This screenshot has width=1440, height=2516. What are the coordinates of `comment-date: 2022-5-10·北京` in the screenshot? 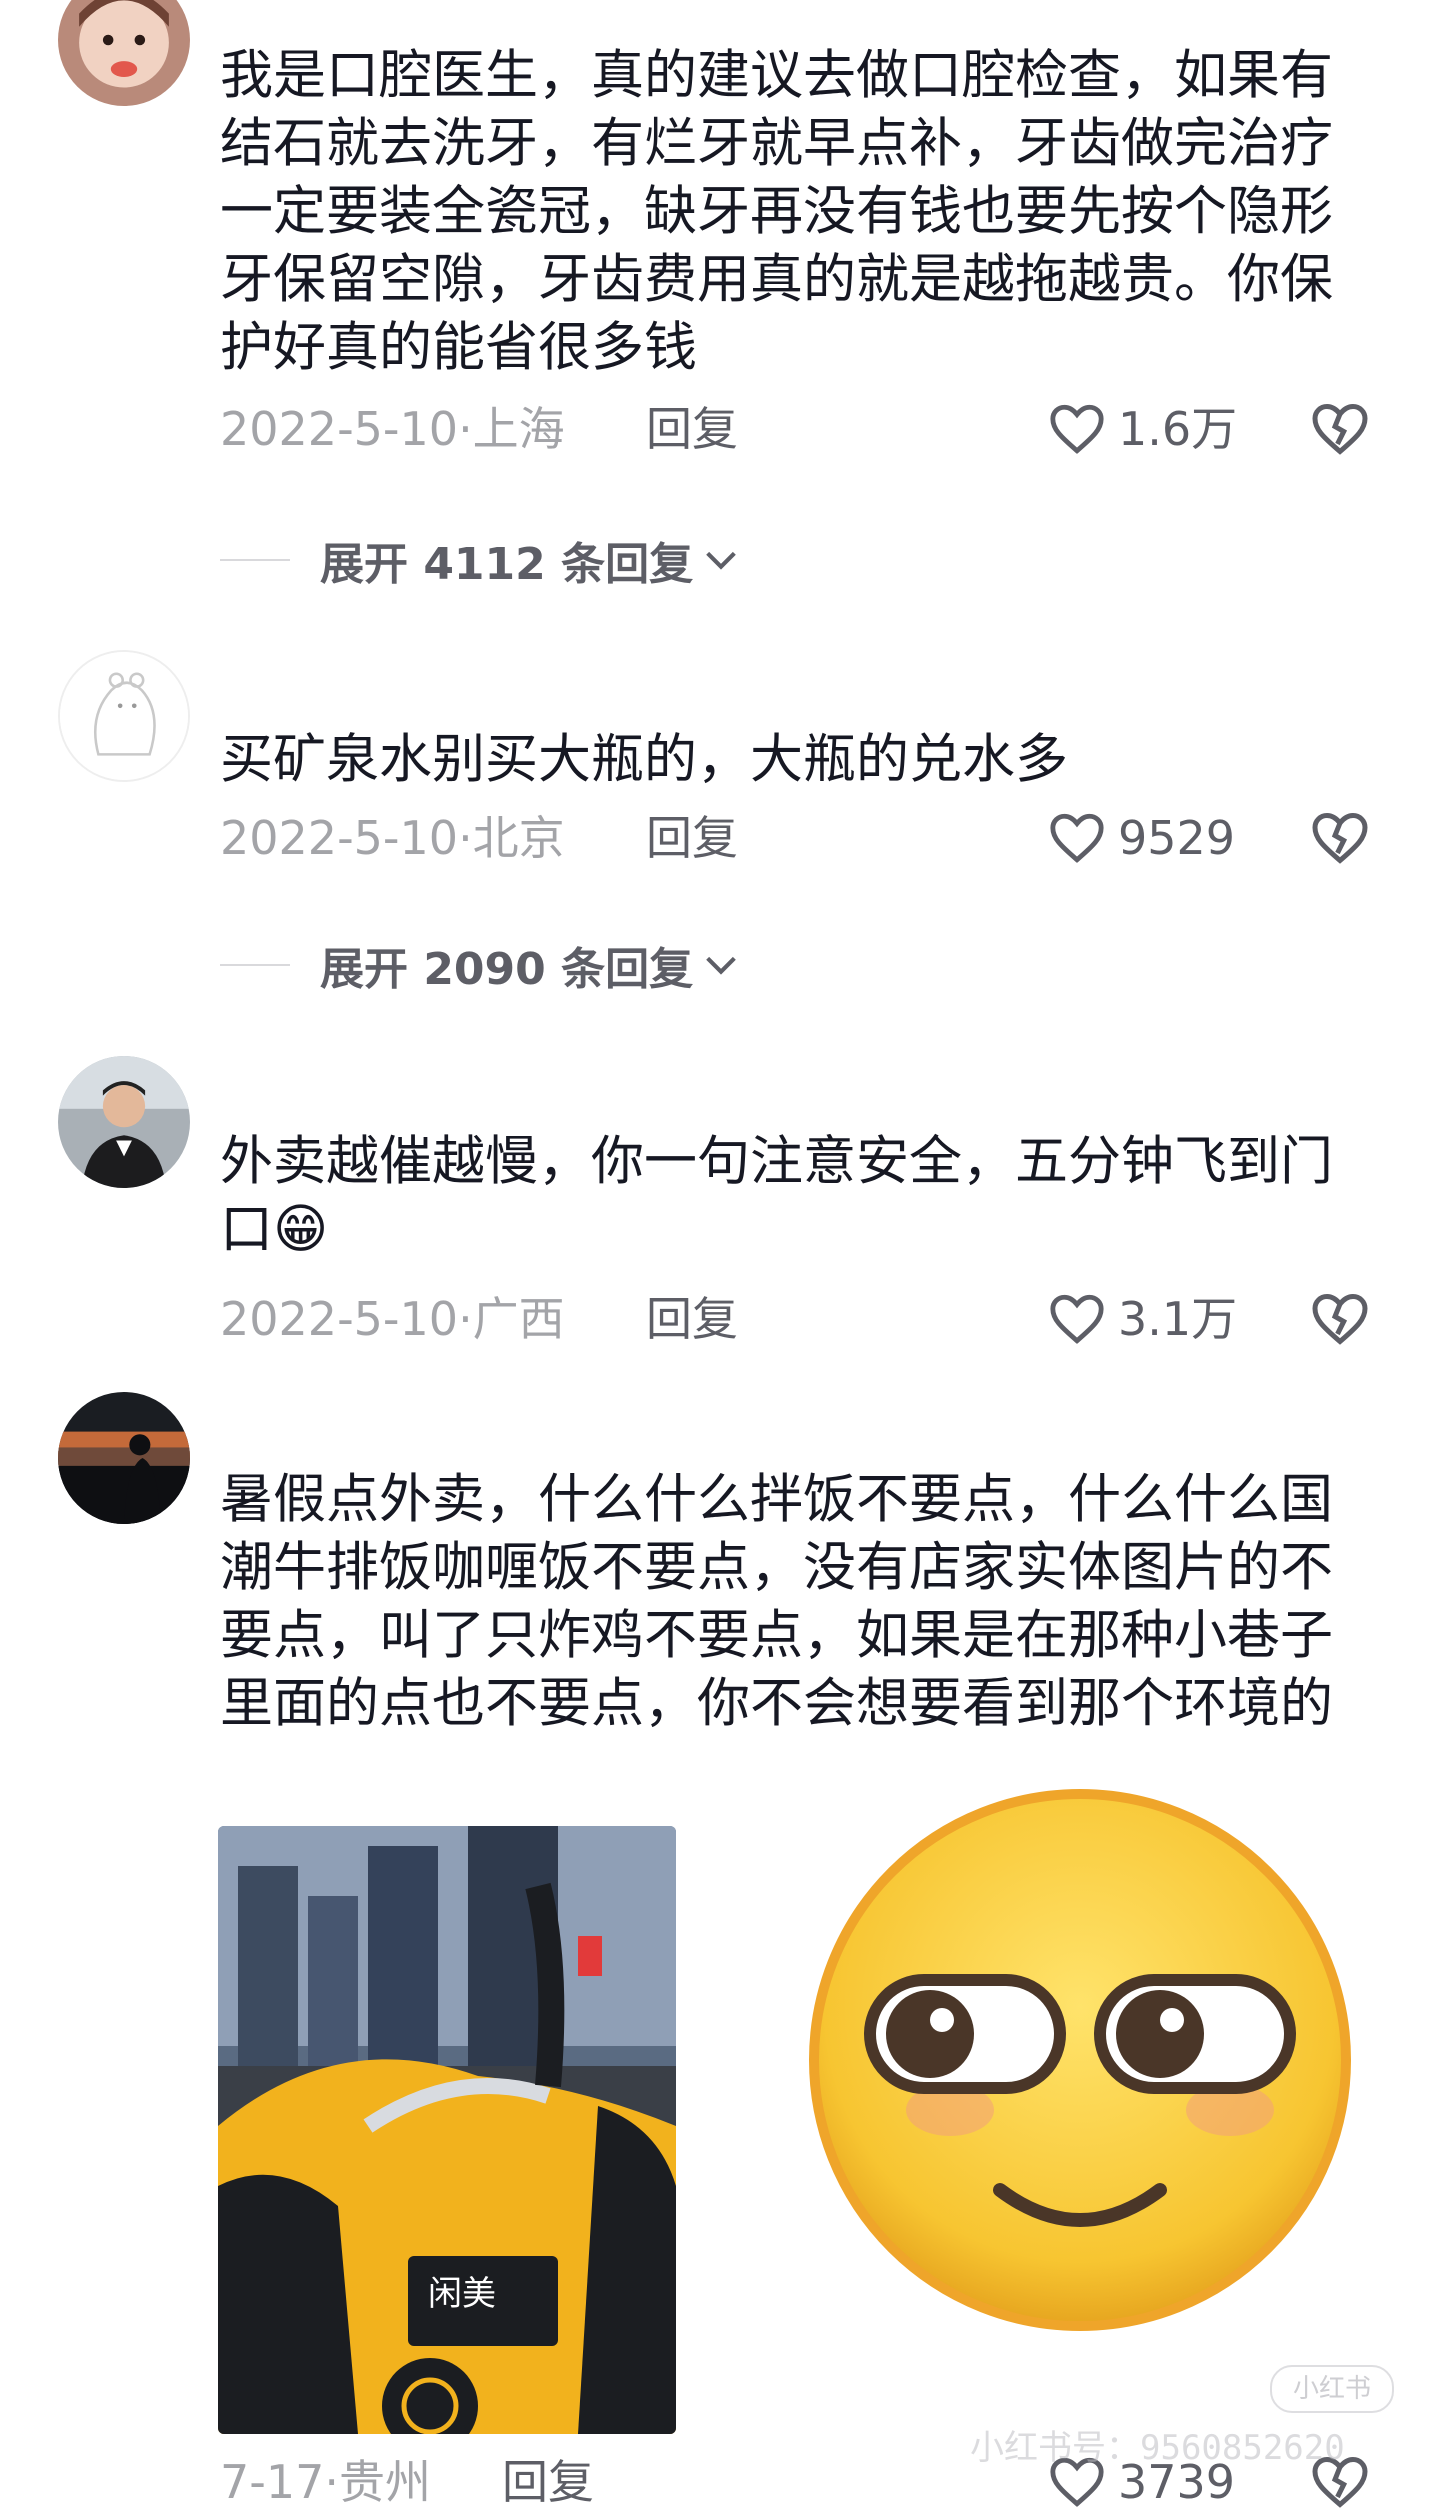 It's located at (392, 838).